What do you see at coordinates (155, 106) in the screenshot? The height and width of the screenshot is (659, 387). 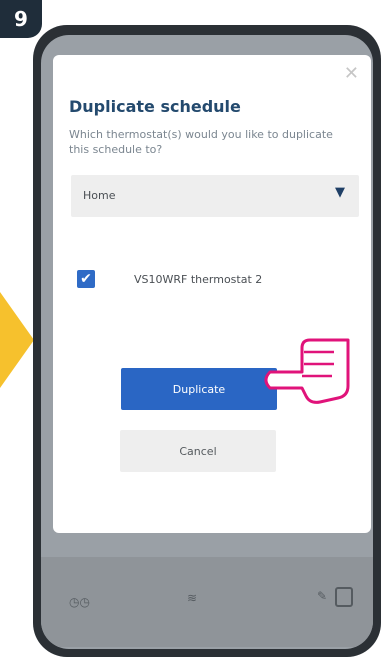 I see `dialog-title: Duplicate schedule` at bounding box center [155, 106].